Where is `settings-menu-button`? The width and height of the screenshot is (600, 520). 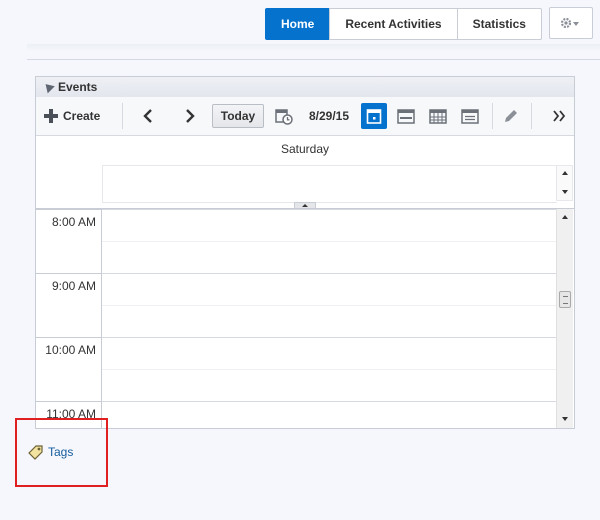 settings-menu-button is located at coordinates (571, 23).